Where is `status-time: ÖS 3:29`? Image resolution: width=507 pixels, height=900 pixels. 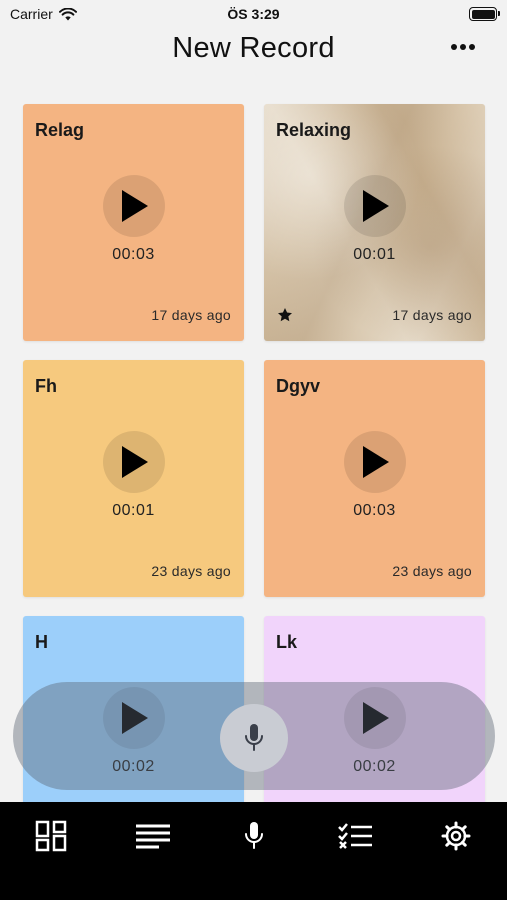
status-time: ÖS 3:29 is located at coordinates (253, 14).